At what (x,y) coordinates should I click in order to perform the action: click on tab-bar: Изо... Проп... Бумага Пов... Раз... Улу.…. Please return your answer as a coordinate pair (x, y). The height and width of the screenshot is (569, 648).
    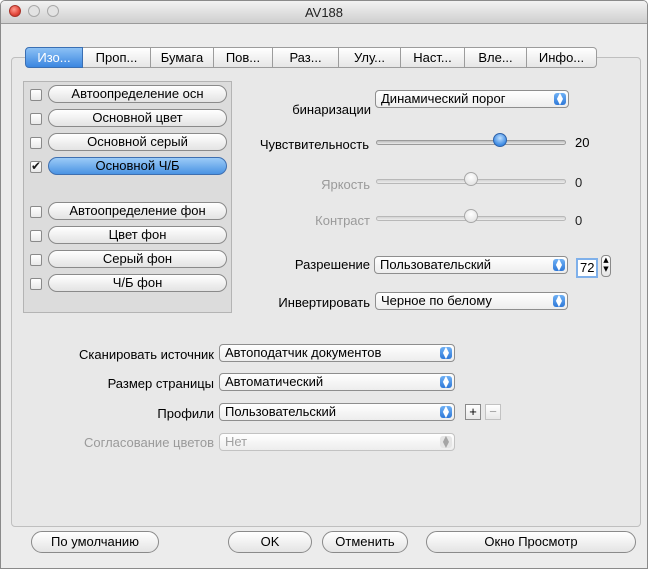
    Looking at the image, I should click on (311, 57).